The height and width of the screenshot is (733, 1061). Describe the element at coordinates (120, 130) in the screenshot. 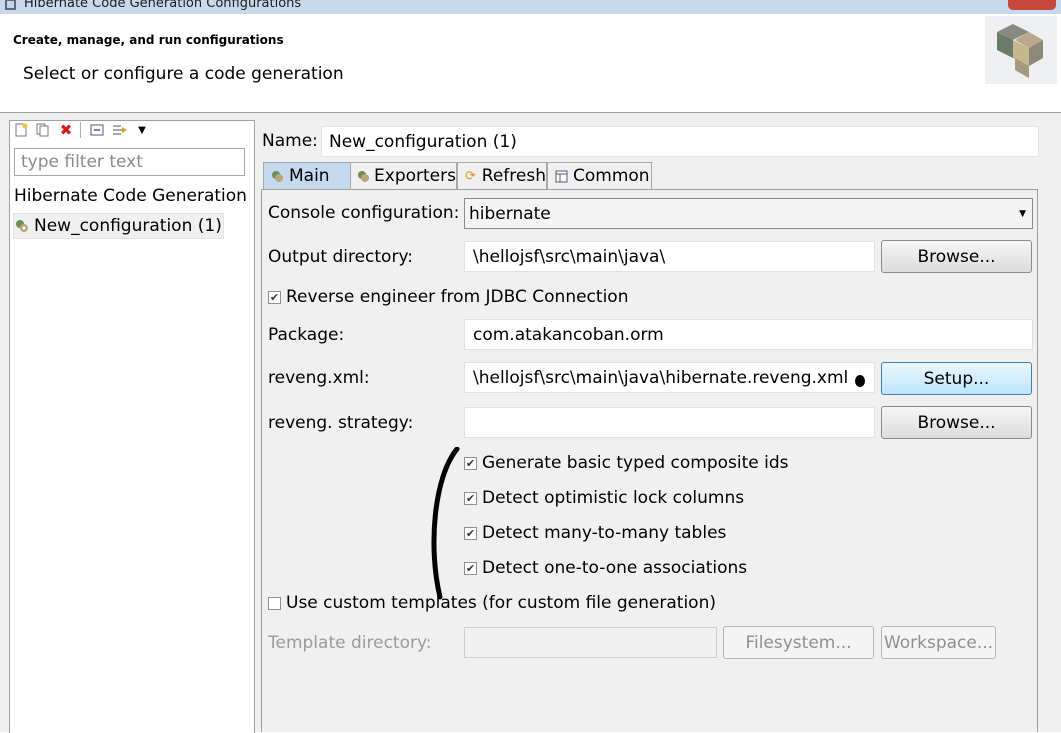

I see `filter-configs-icon` at that location.